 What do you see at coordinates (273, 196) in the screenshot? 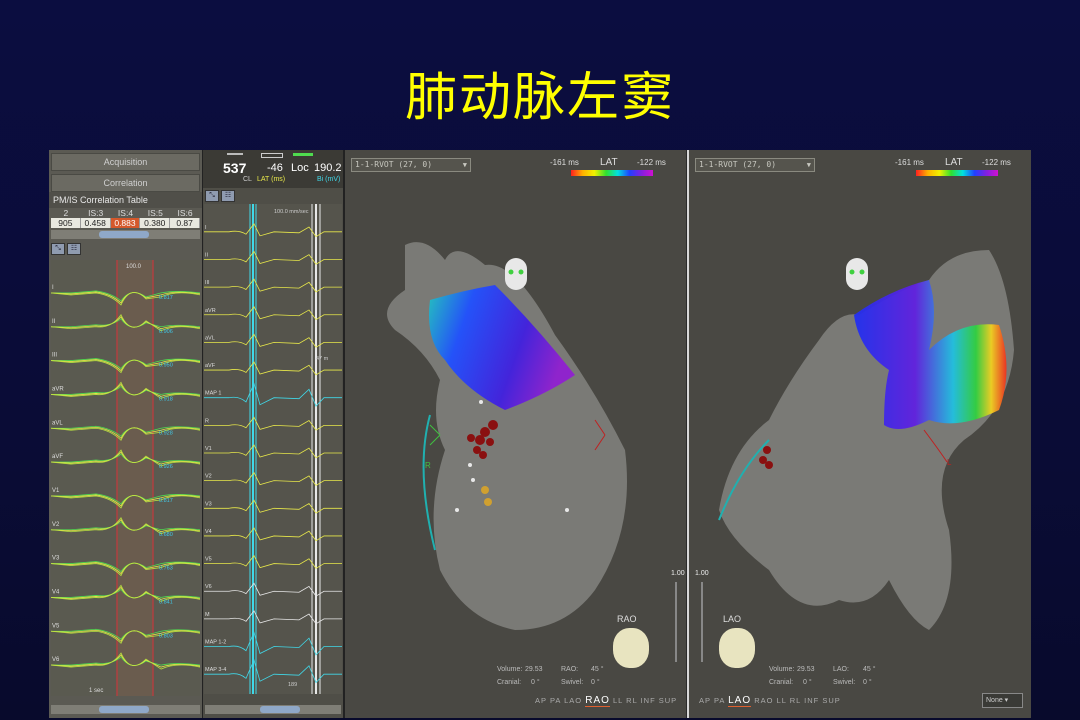
I see `signal-toolbar: ⤡ ☷` at bounding box center [273, 196].